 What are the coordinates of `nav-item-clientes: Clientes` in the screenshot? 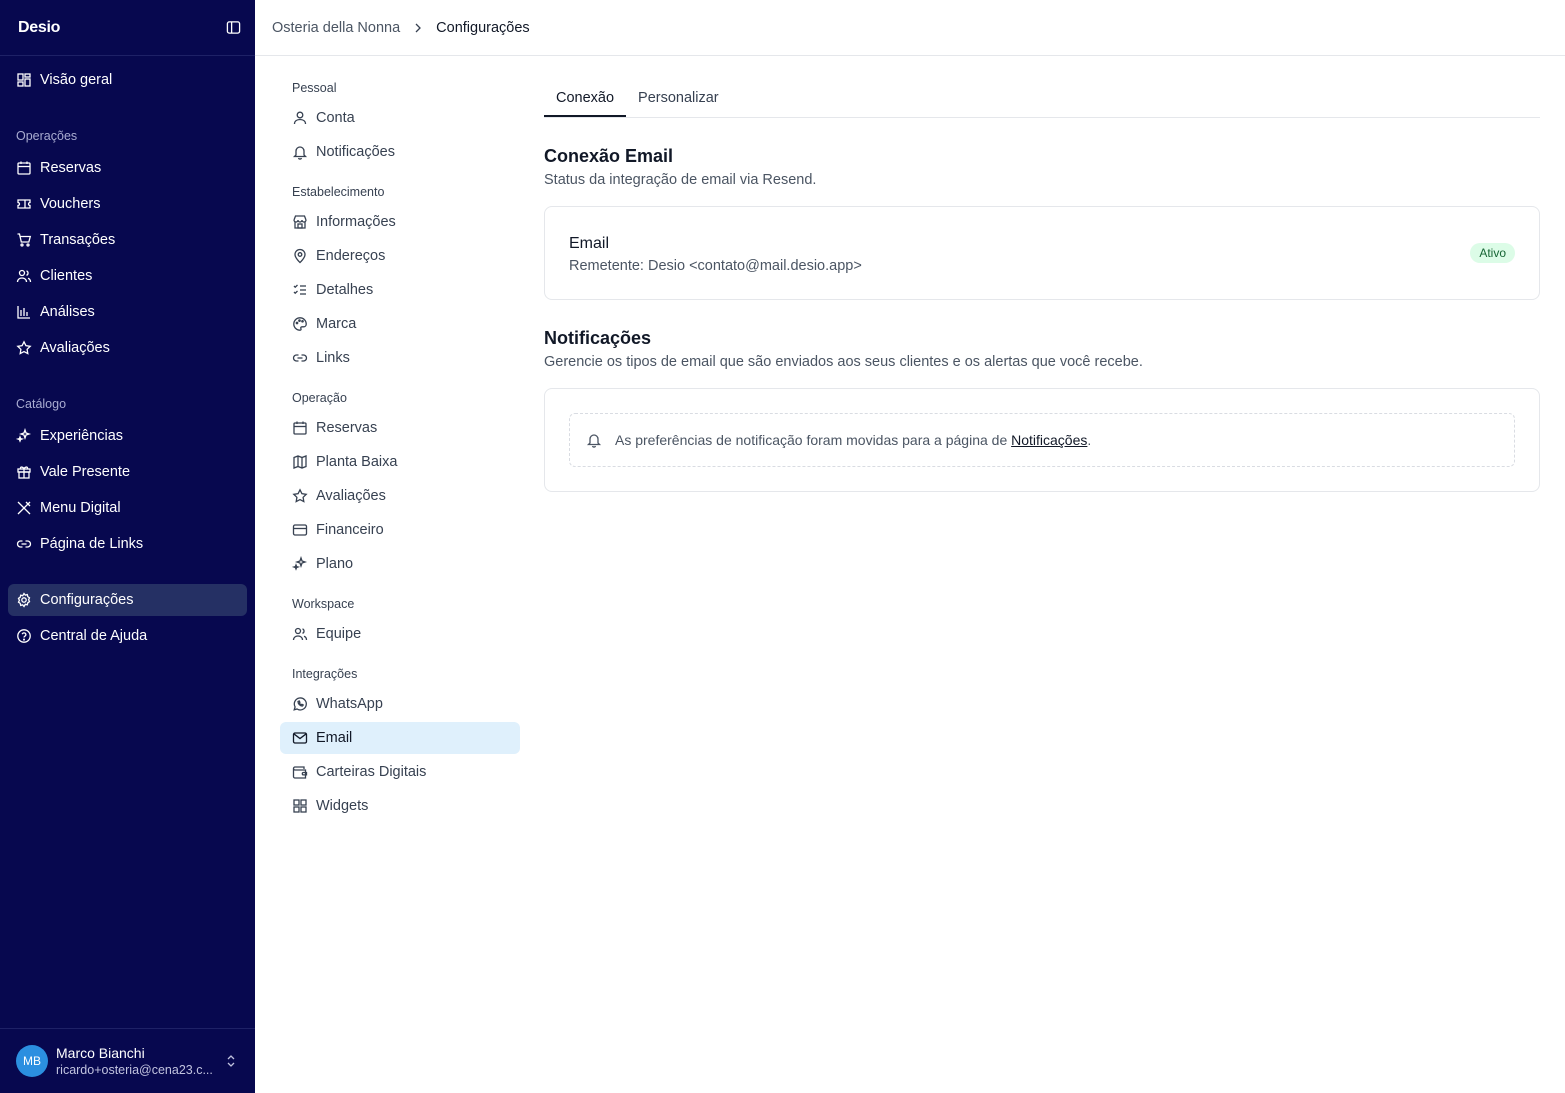 It's located at (127, 276).